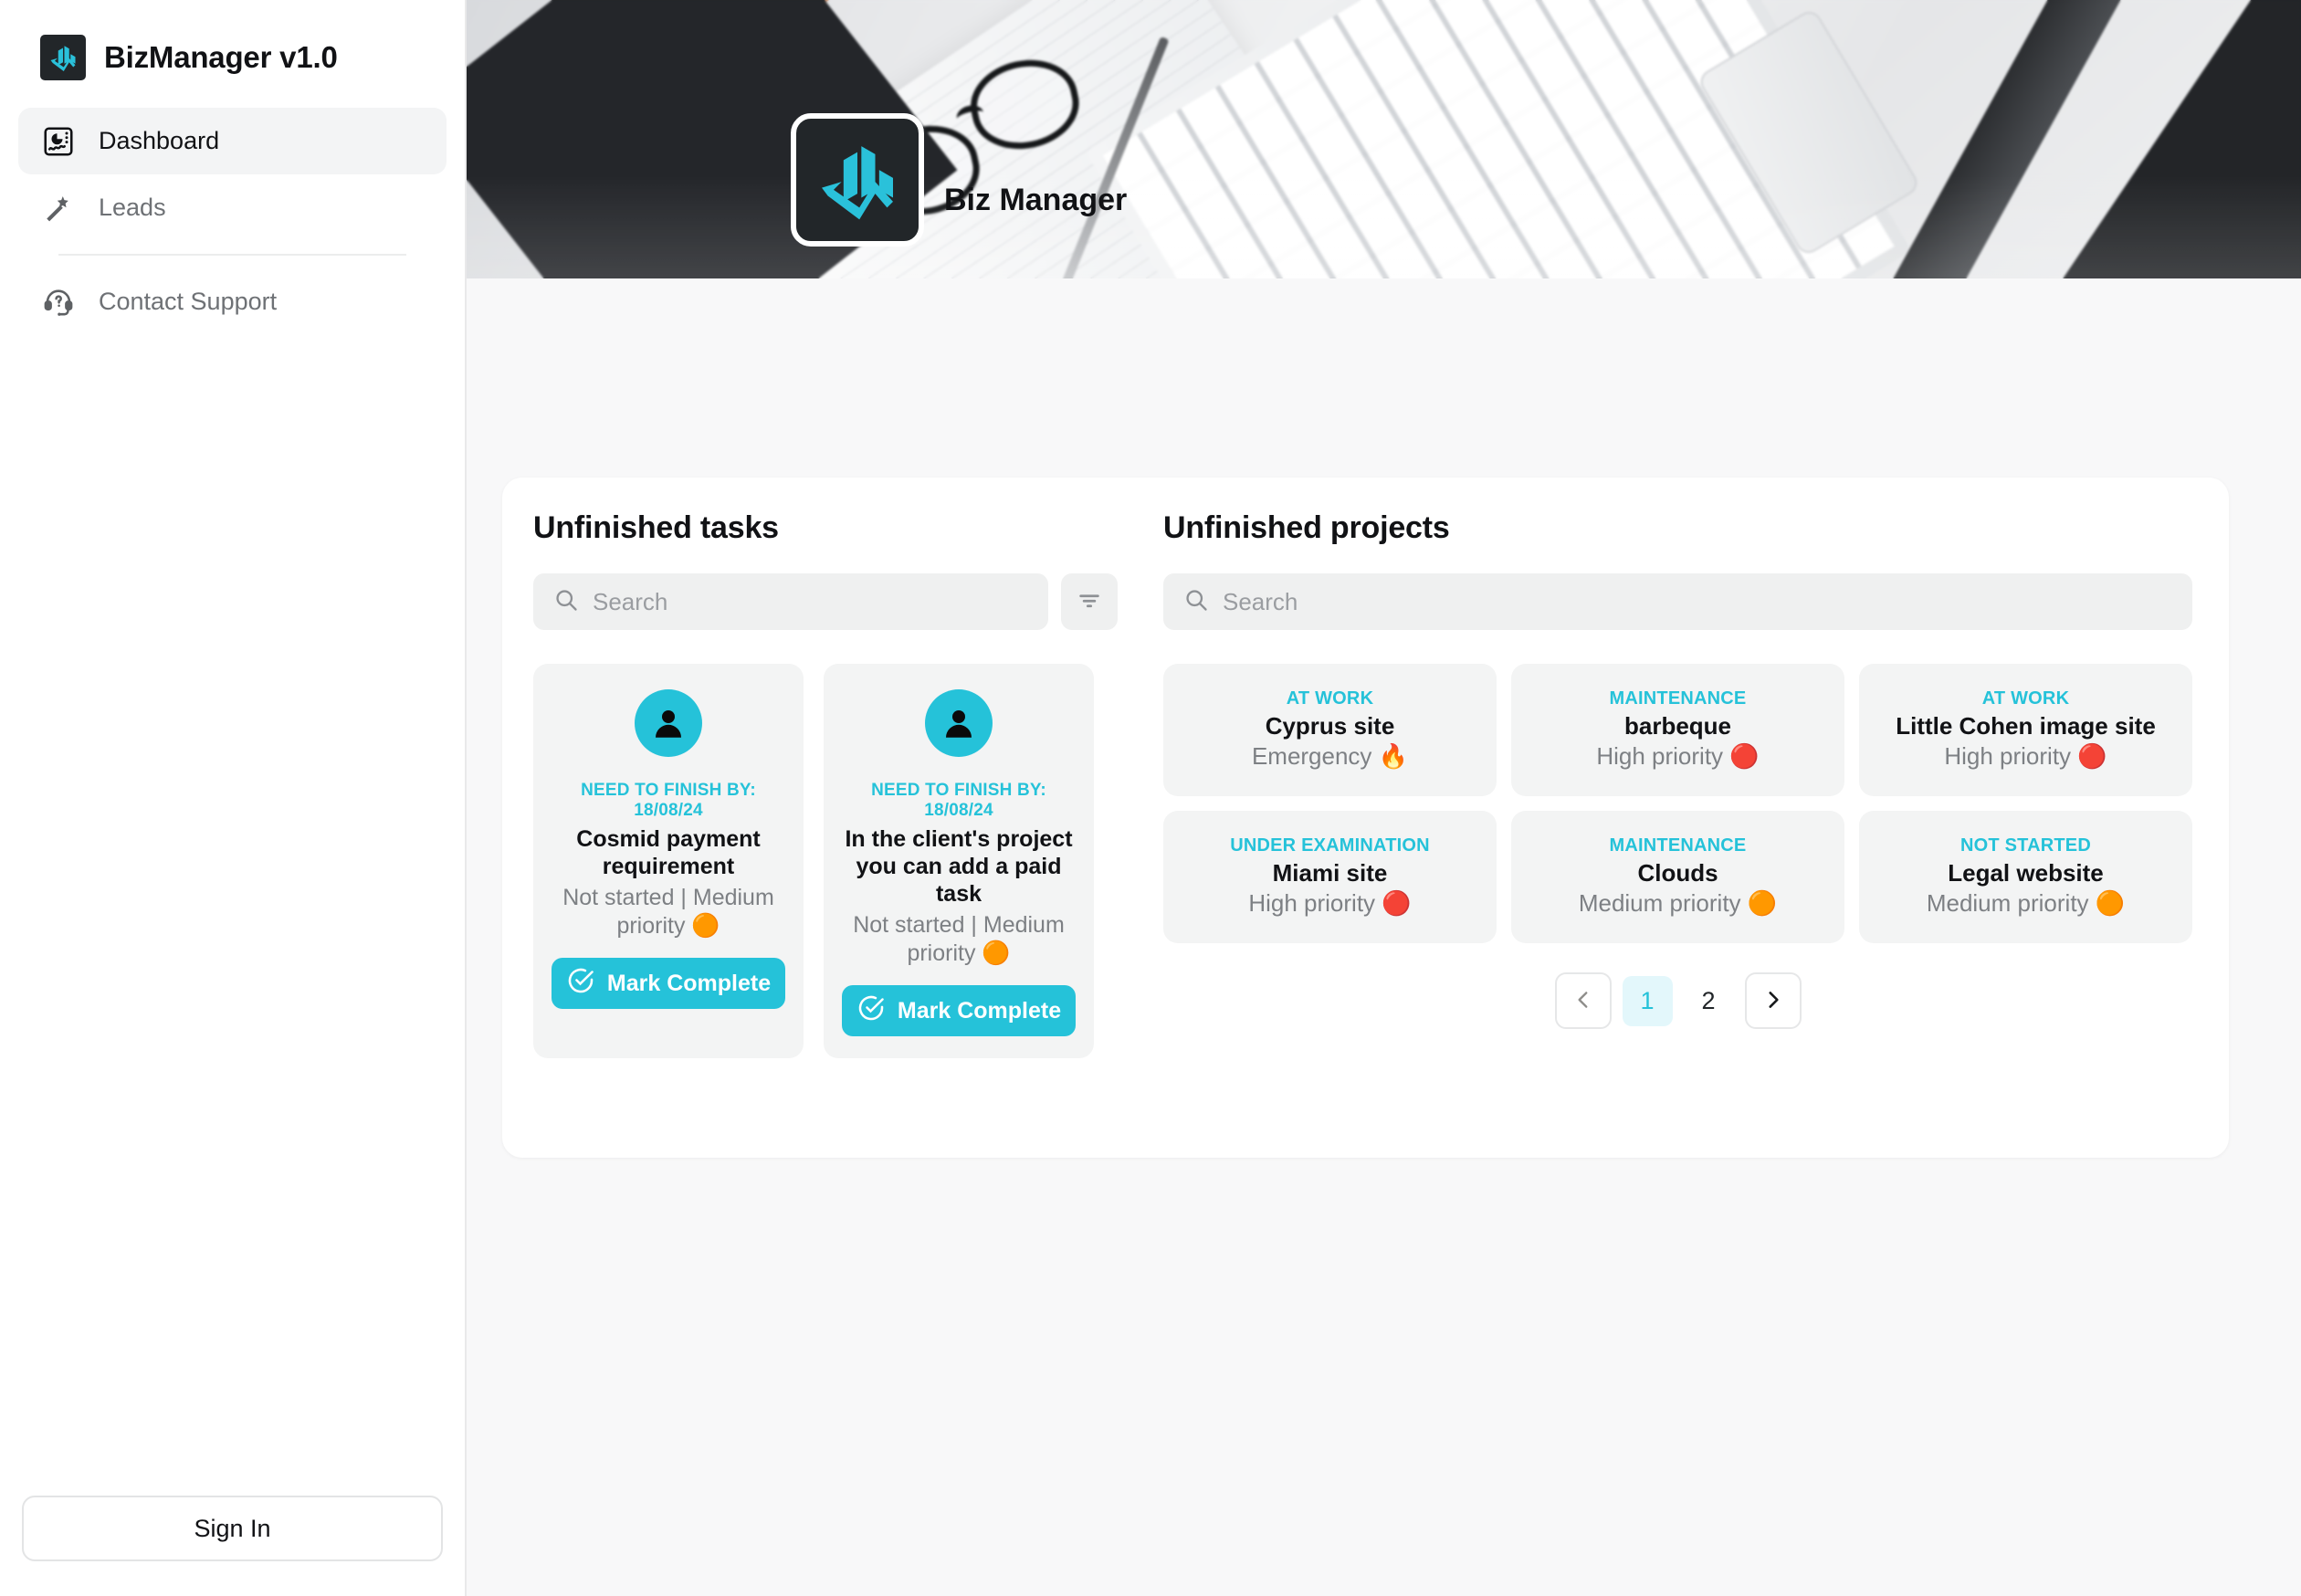 Image resolution: width=2301 pixels, height=1596 pixels. I want to click on project-priority: Emergency 🔥, so click(1330, 757).